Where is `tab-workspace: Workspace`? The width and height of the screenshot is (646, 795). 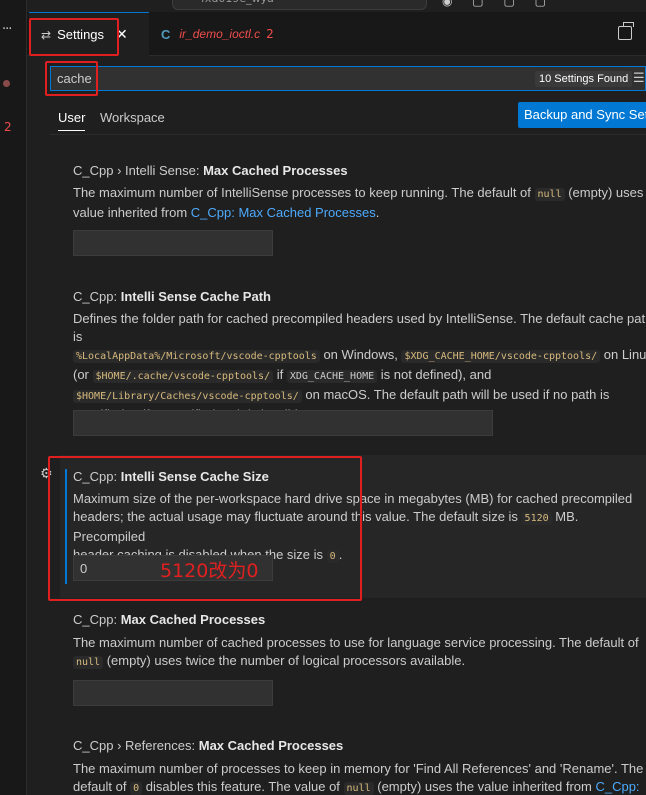
tab-workspace: Workspace is located at coordinates (132, 117).